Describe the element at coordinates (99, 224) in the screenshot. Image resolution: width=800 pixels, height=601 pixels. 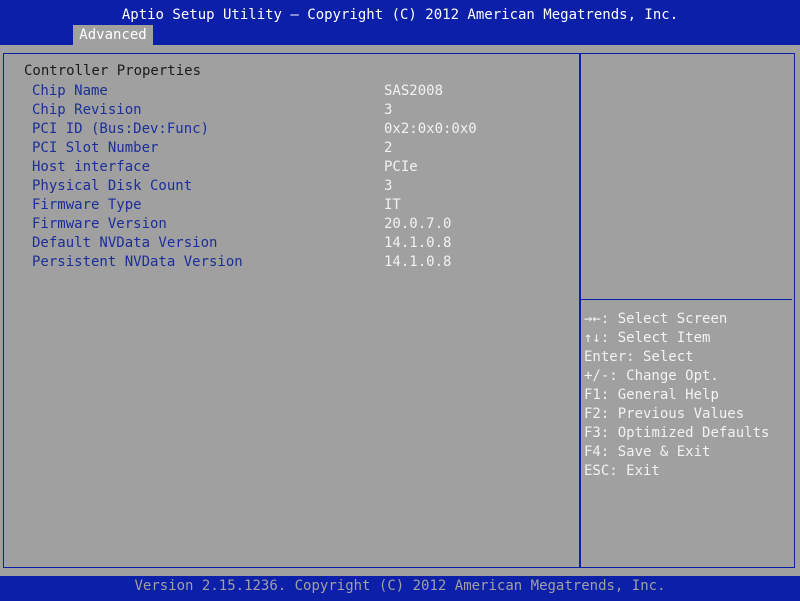
I see `property-label: Firmware Version` at that location.